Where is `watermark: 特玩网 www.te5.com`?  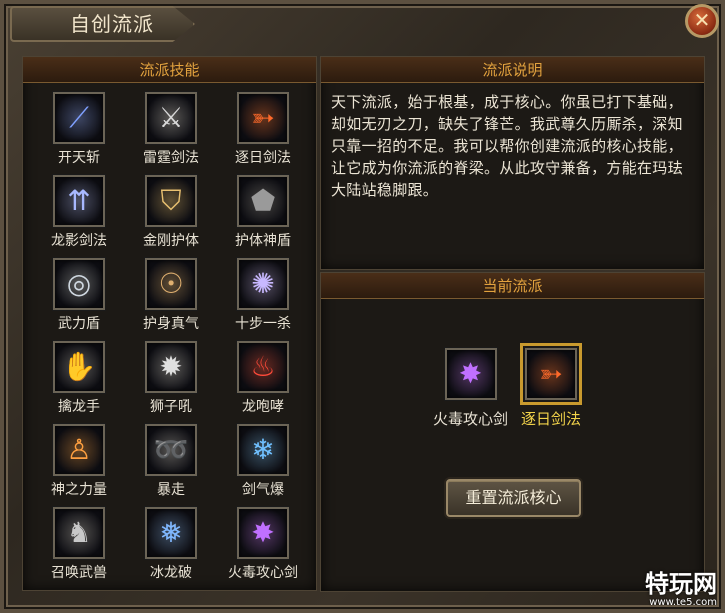 watermark: 特玩网 www.te5.com is located at coordinates (662, 591).